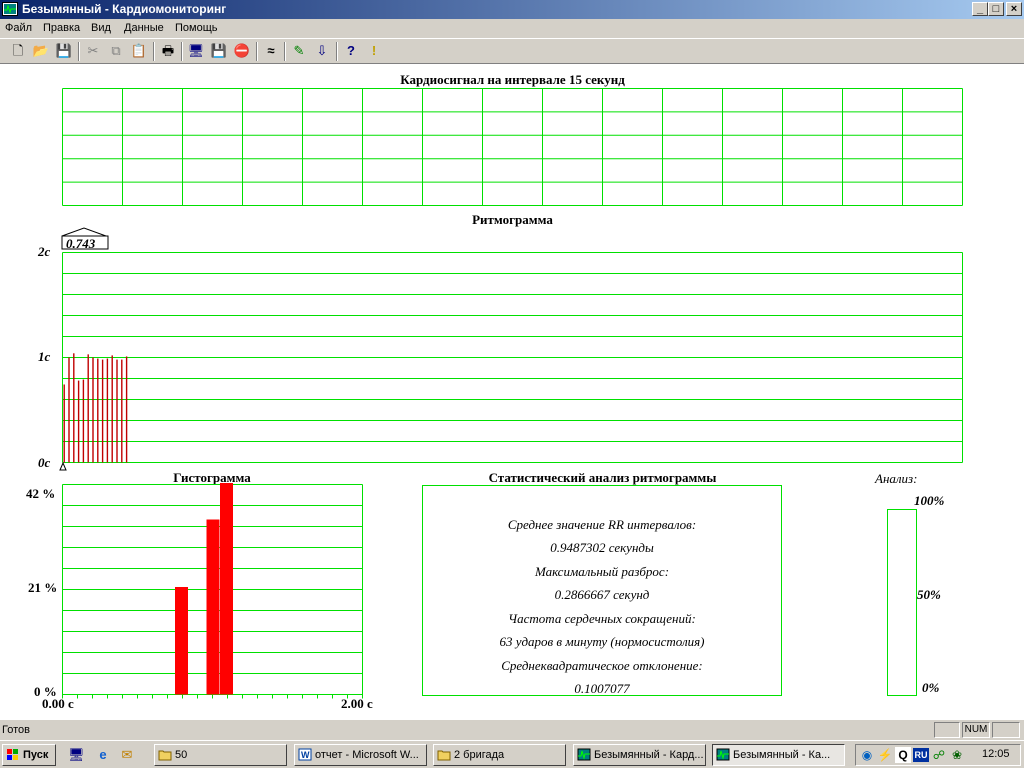  Describe the element at coordinates (18, 51) in the screenshot. I see `new-file-icon: 🗋` at that location.